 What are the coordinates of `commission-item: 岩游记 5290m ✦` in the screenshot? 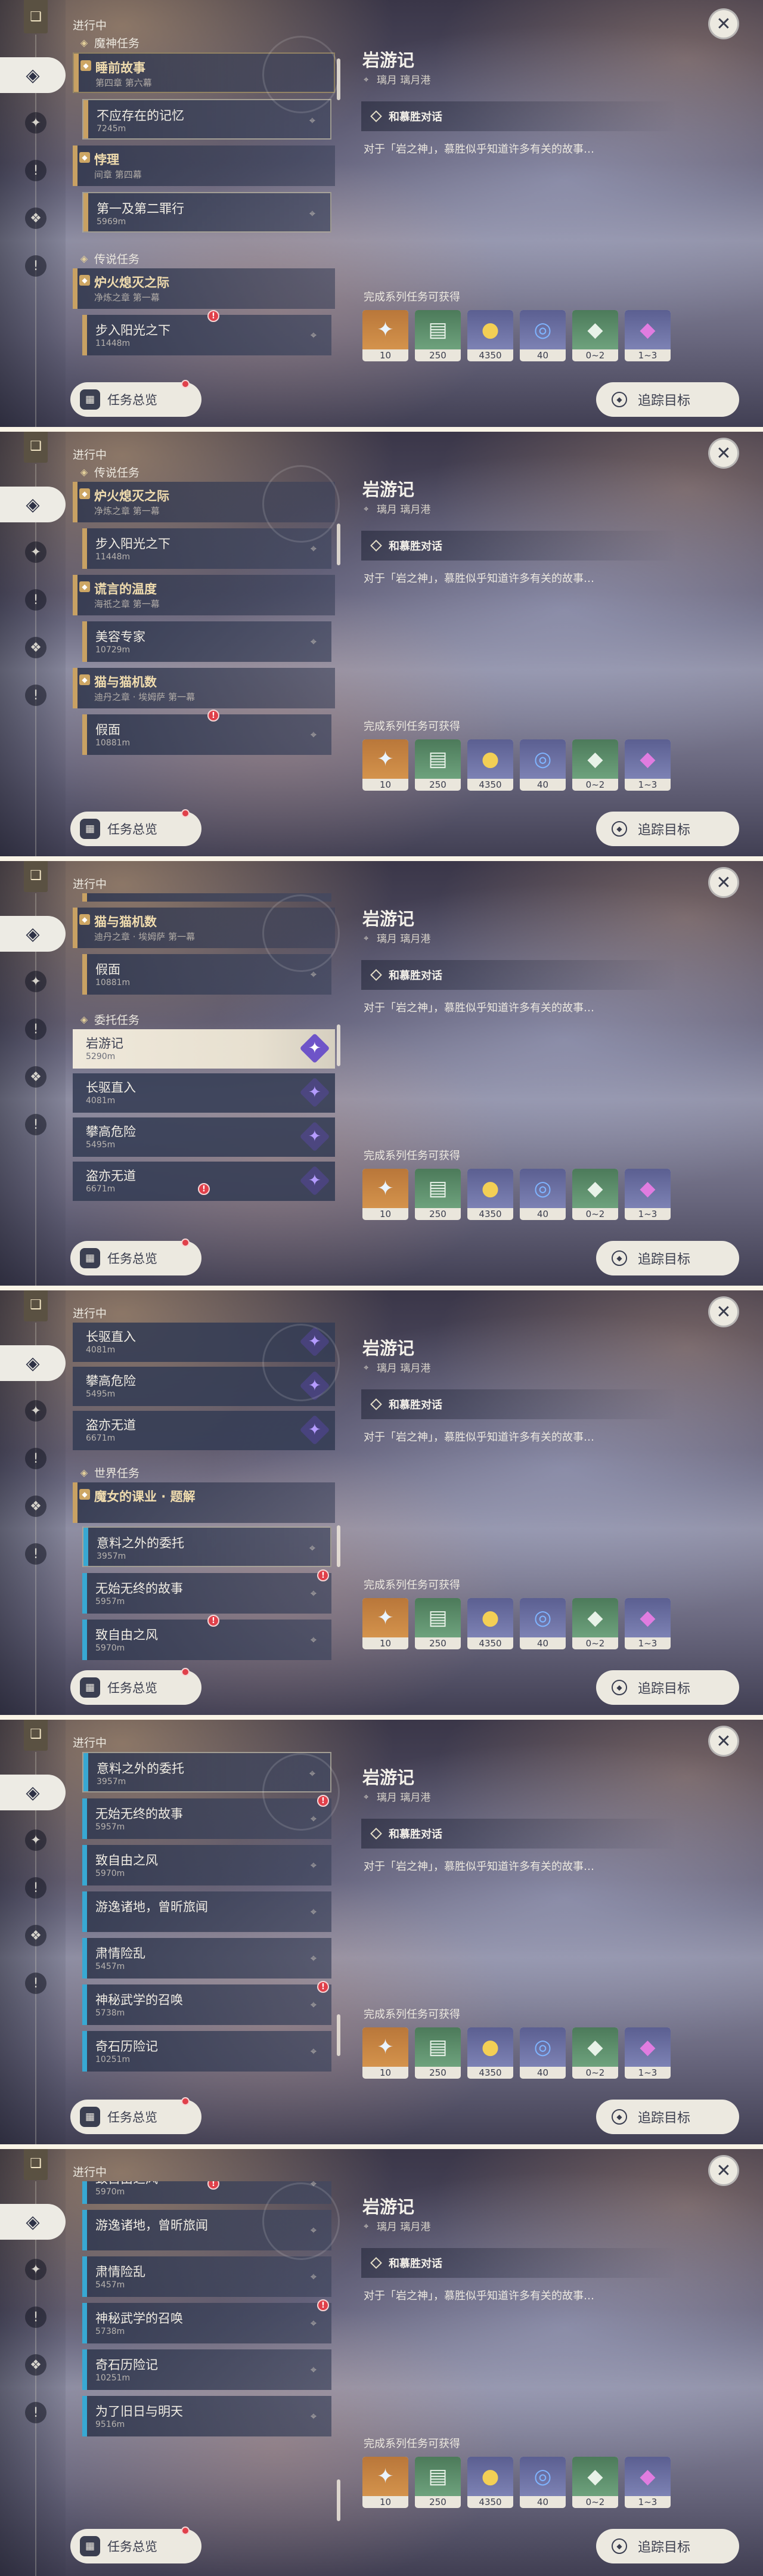 It's located at (204, 1049).